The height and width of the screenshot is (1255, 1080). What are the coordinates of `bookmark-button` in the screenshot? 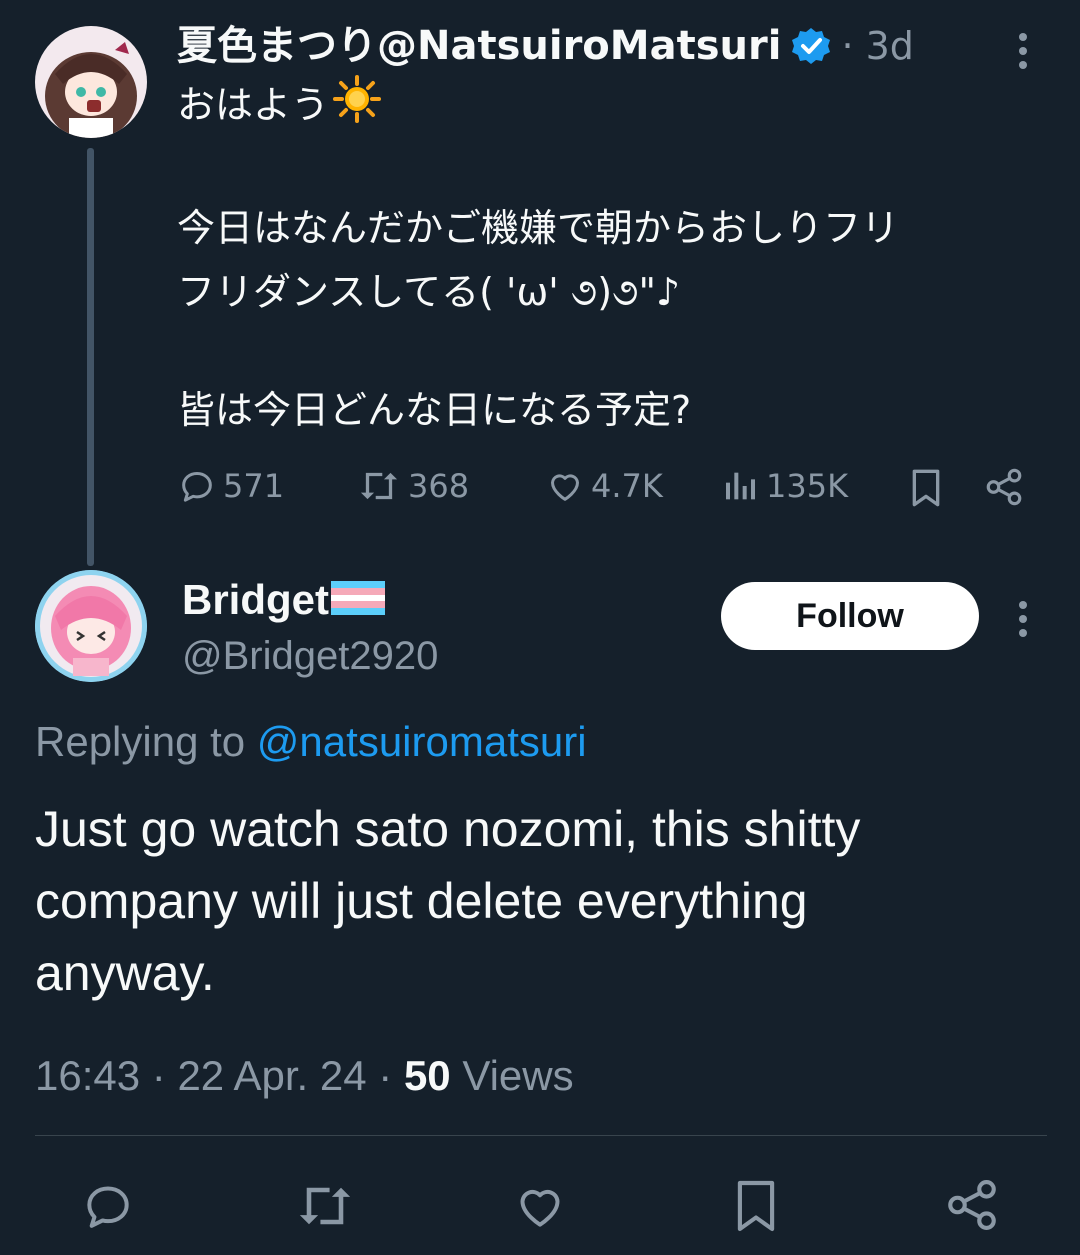 It's located at (756, 1208).